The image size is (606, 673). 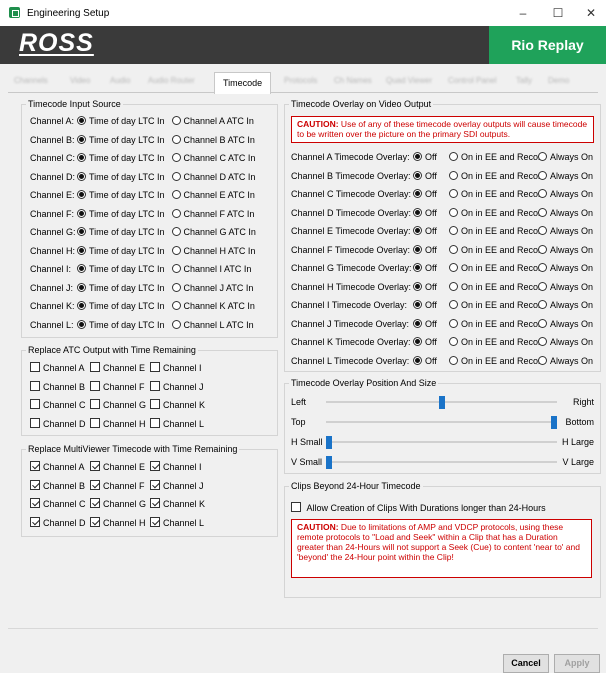 I want to click on tab-audio: Audio, so click(x=120, y=84).